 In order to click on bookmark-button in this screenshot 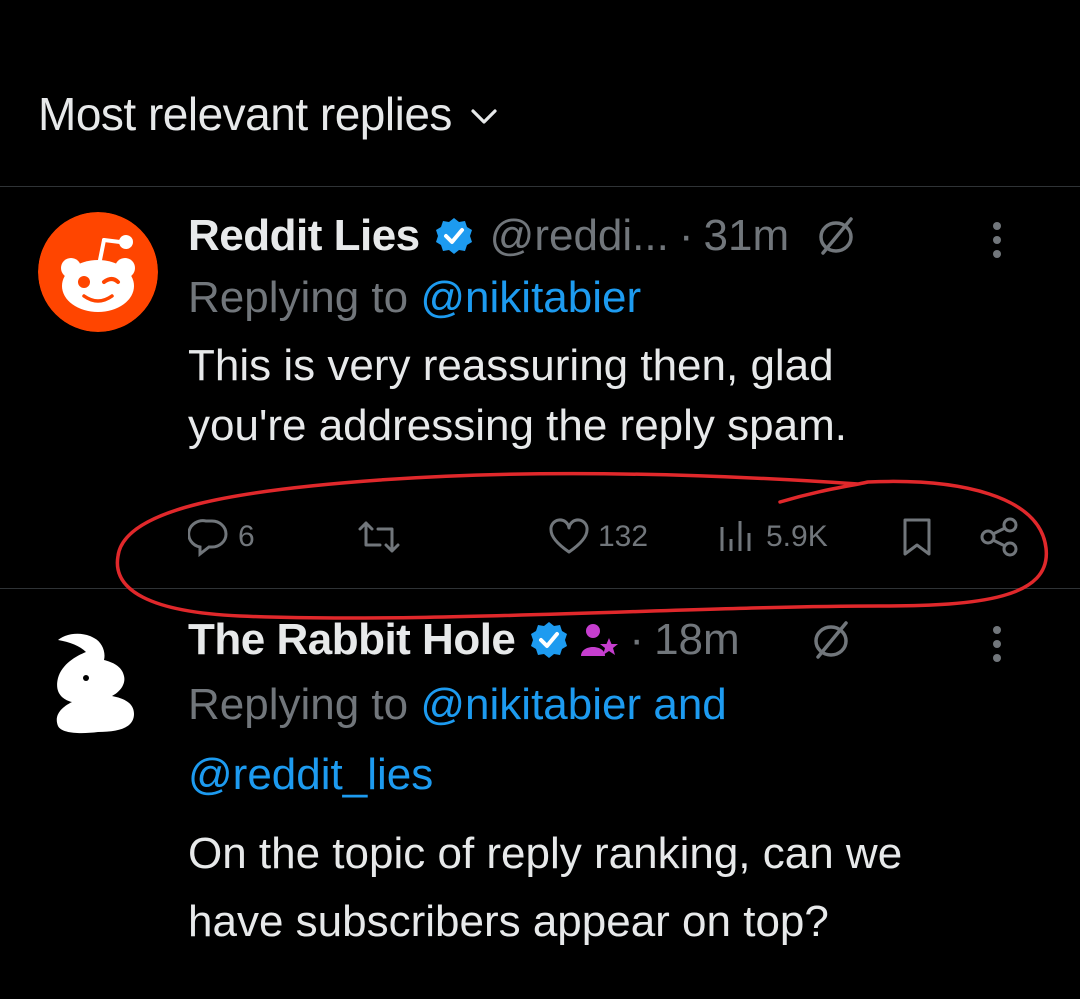, I will do `click(917, 537)`.